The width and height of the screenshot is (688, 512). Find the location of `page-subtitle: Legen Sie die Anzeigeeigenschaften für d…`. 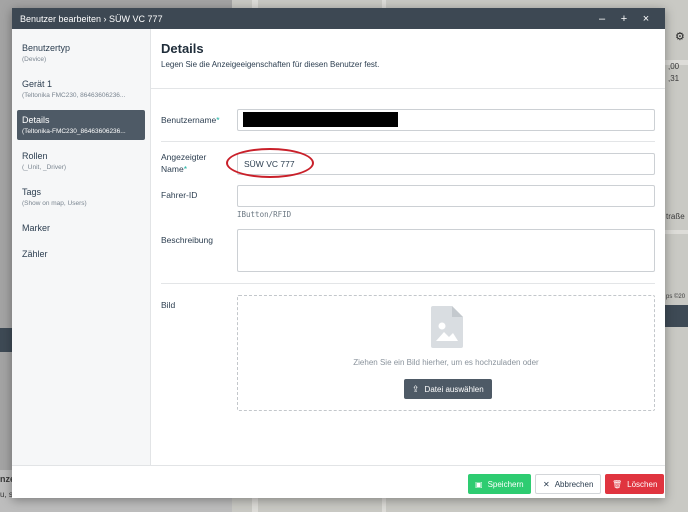

page-subtitle: Legen Sie die Anzeigeeigenschaften für d… is located at coordinates (270, 64).